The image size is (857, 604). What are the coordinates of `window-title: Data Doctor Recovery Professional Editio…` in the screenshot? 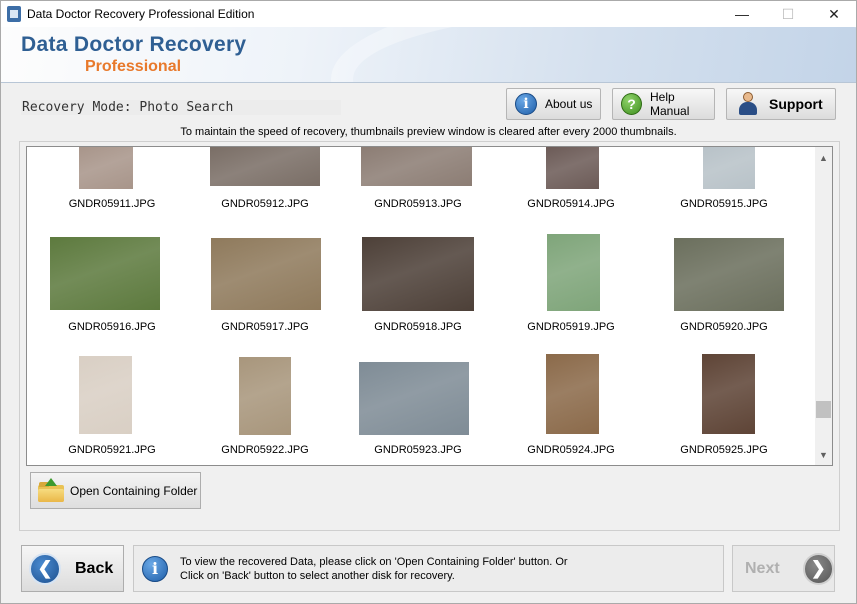 It's located at (141, 14).